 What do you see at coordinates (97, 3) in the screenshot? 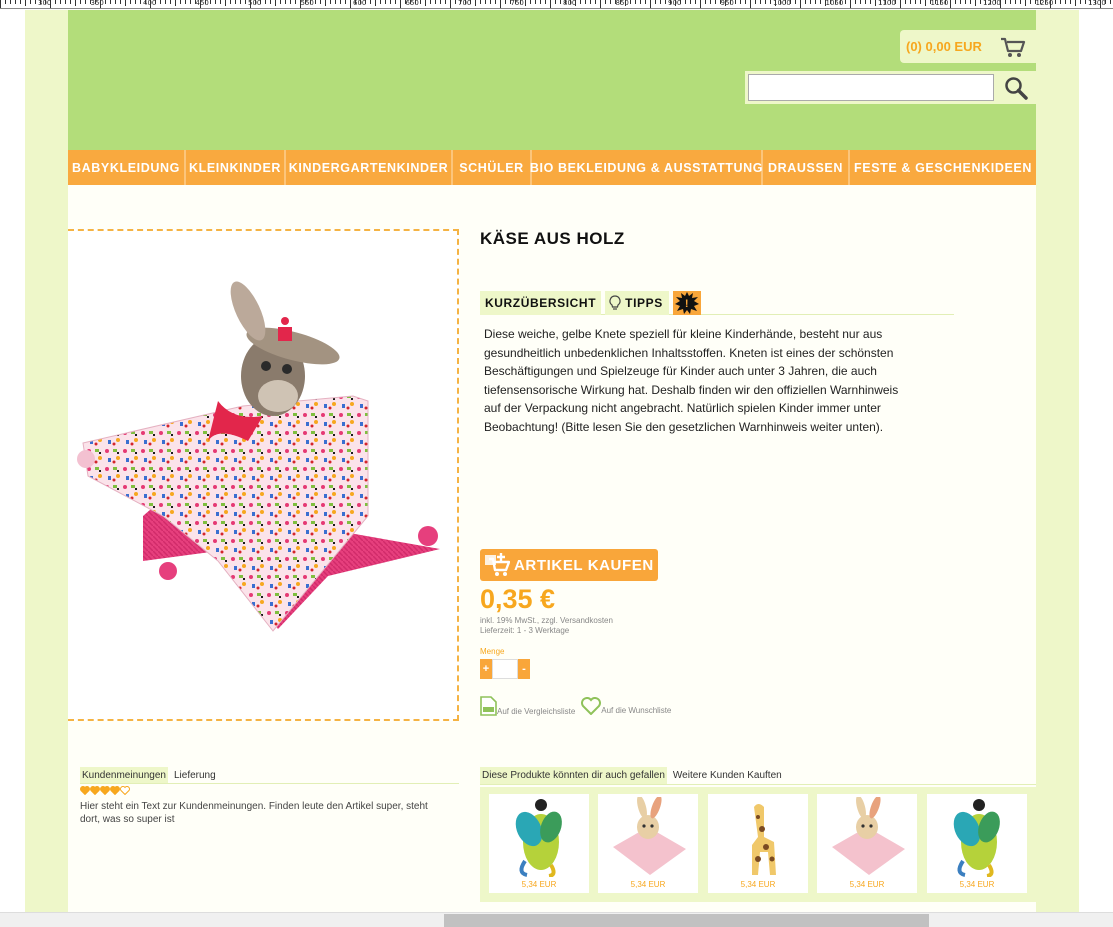
I see `ruler-label: 350` at bounding box center [97, 3].